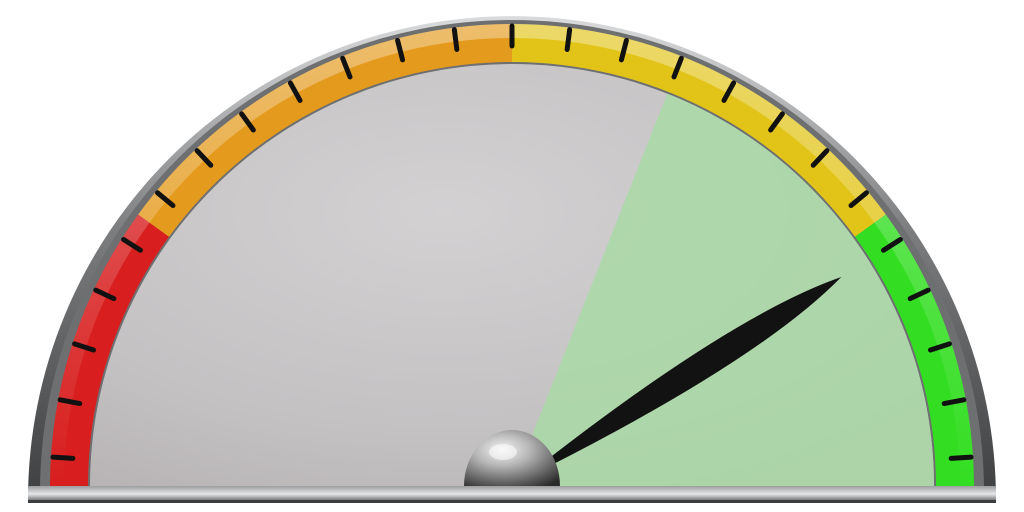 This screenshot has height=512, width=1024. I want to click on gauge-base-edge, so click(512, 501).